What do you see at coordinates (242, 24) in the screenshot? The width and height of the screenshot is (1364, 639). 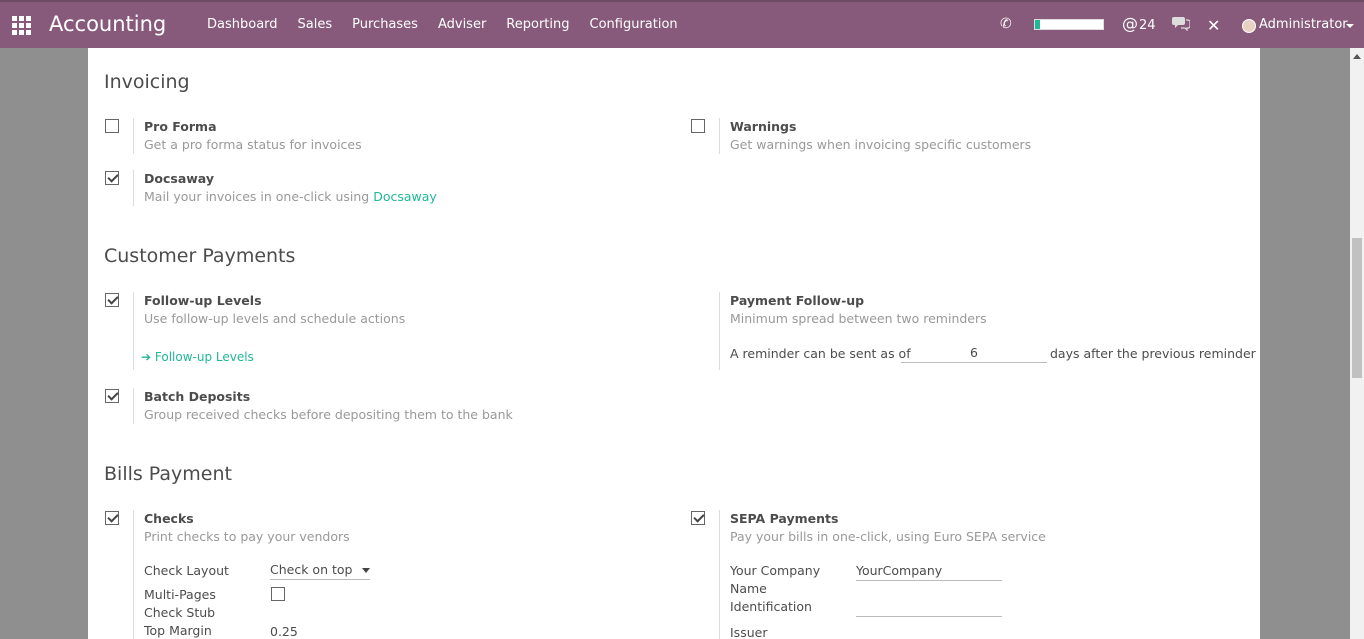 I see `menu-dashboard: Dashboard` at bounding box center [242, 24].